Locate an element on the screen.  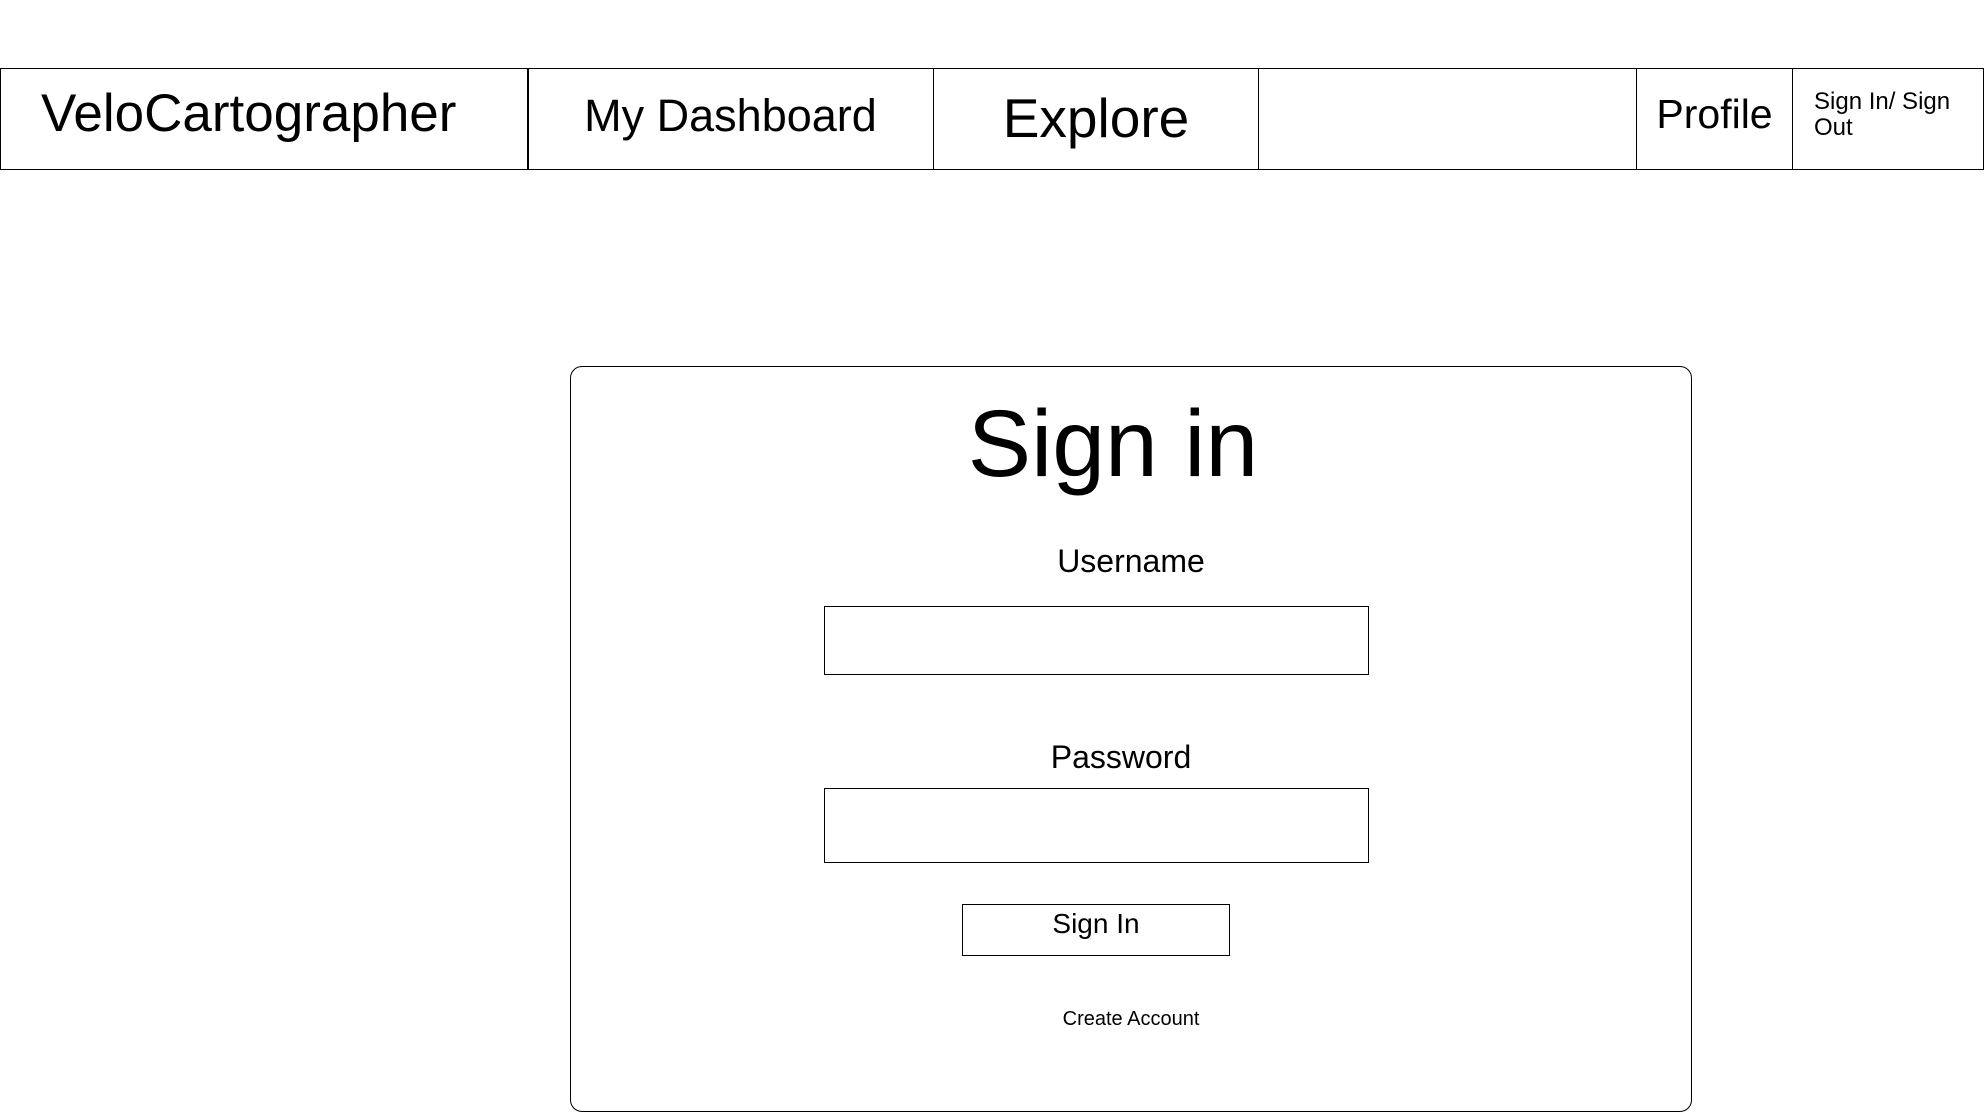
nav-explore-label: Explore is located at coordinates (1096, 118).